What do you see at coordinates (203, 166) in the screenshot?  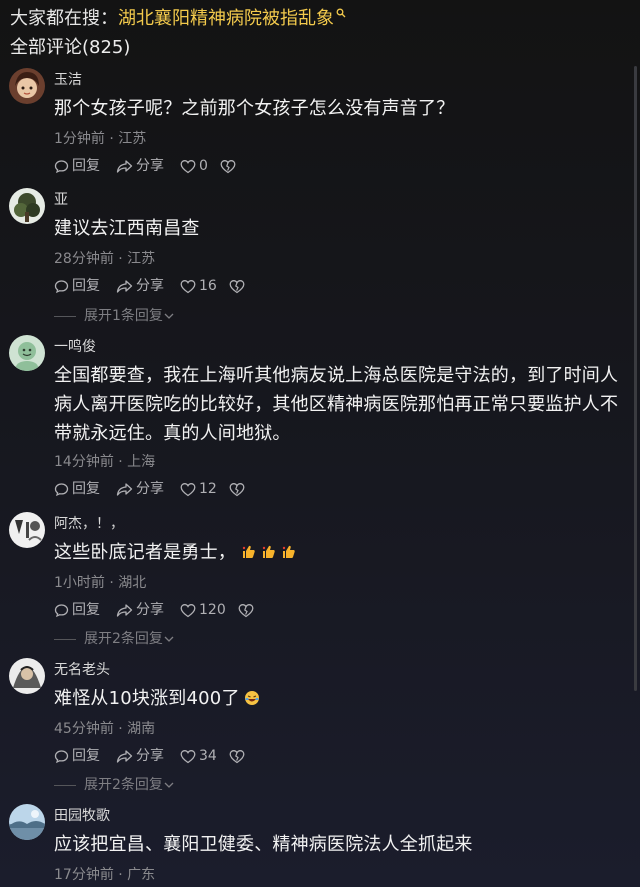 I see `like-count: 0` at bounding box center [203, 166].